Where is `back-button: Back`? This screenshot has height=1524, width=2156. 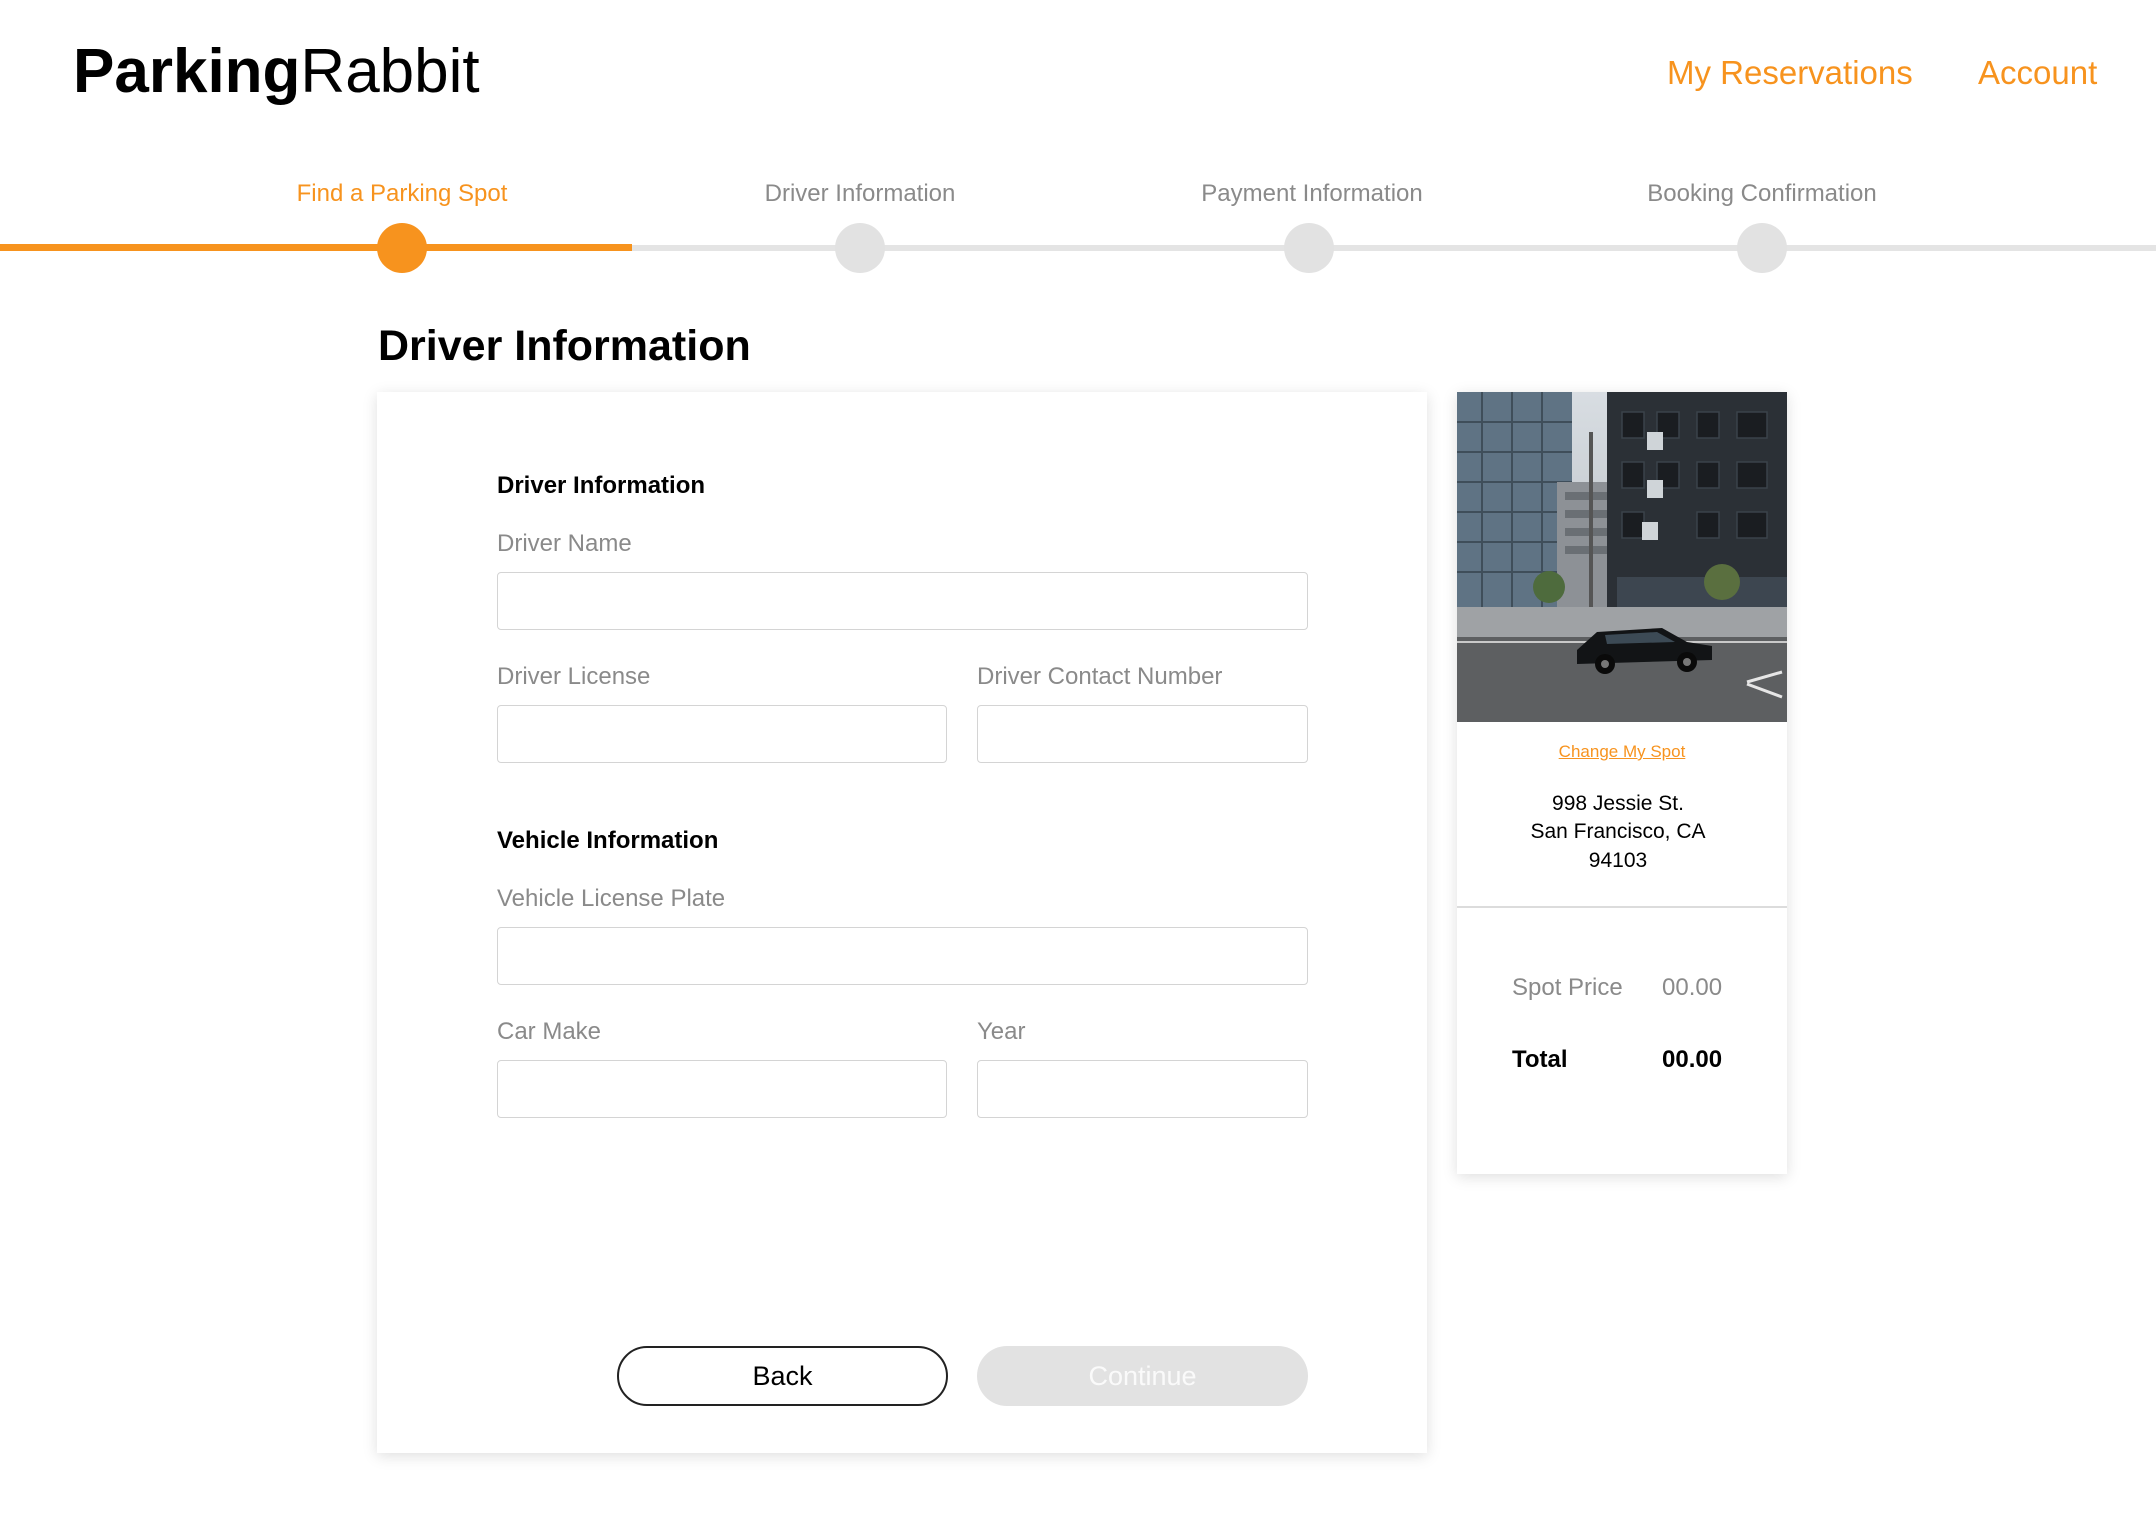
back-button: Back is located at coordinates (782, 1376).